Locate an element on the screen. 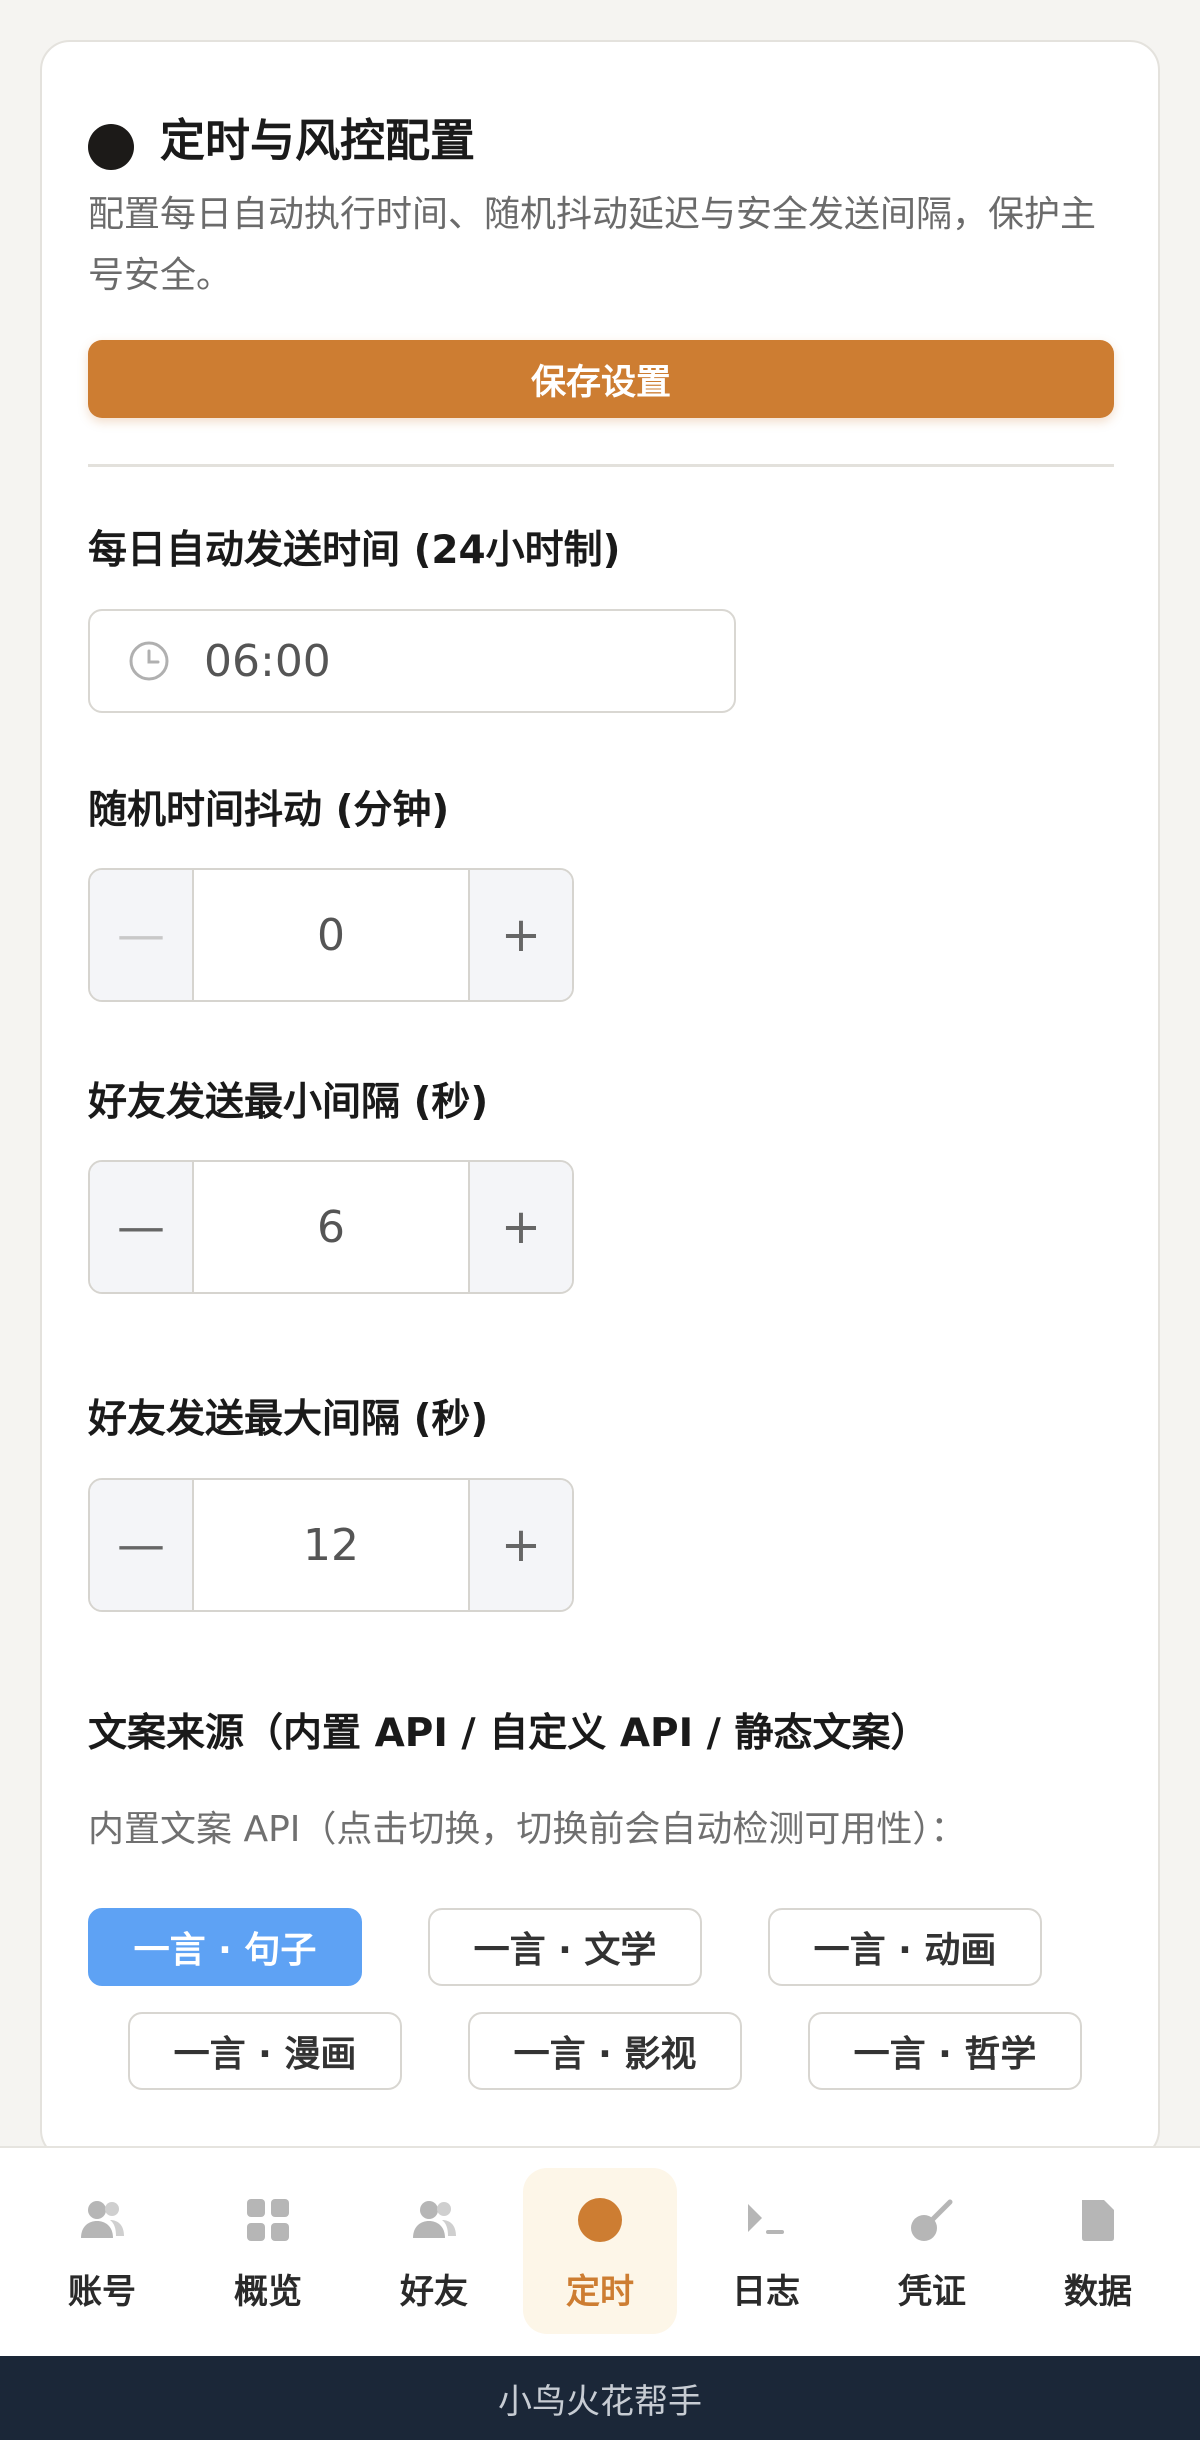 This screenshot has height=2440, width=1200. daily-time-label: 每日自动发送时间 (24小时制) is located at coordinates (354, 550).